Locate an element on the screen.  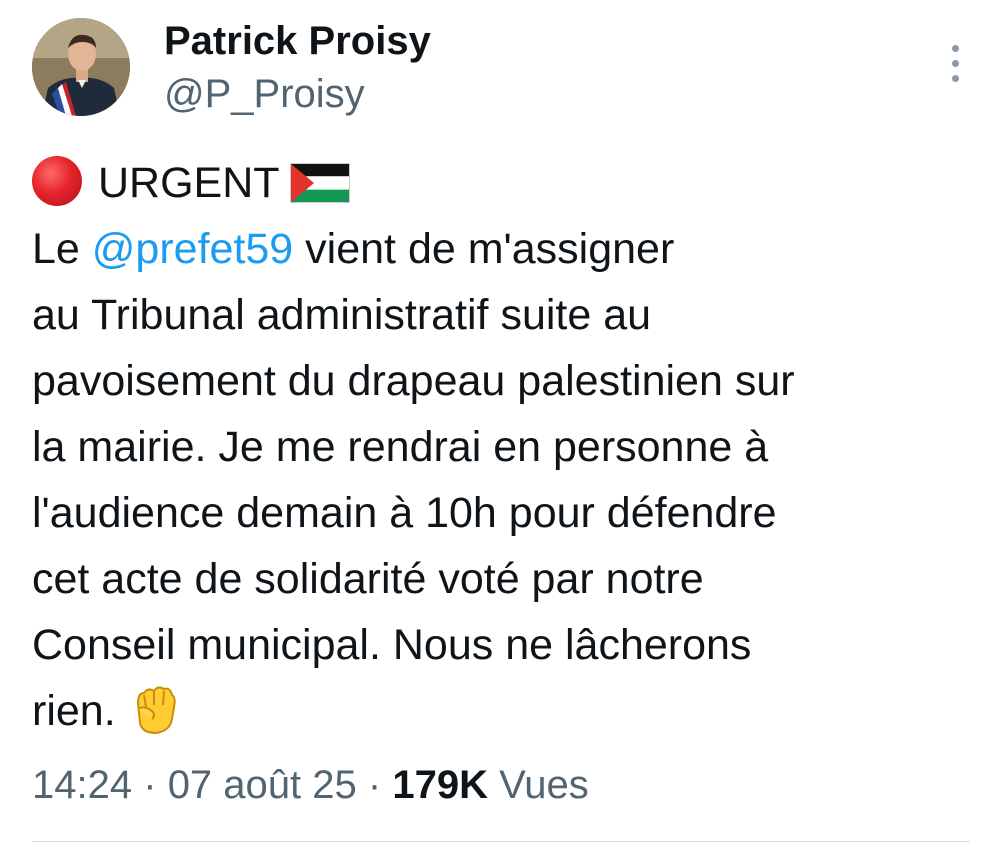
view-count: 179K is located at coordinates (440, 785).